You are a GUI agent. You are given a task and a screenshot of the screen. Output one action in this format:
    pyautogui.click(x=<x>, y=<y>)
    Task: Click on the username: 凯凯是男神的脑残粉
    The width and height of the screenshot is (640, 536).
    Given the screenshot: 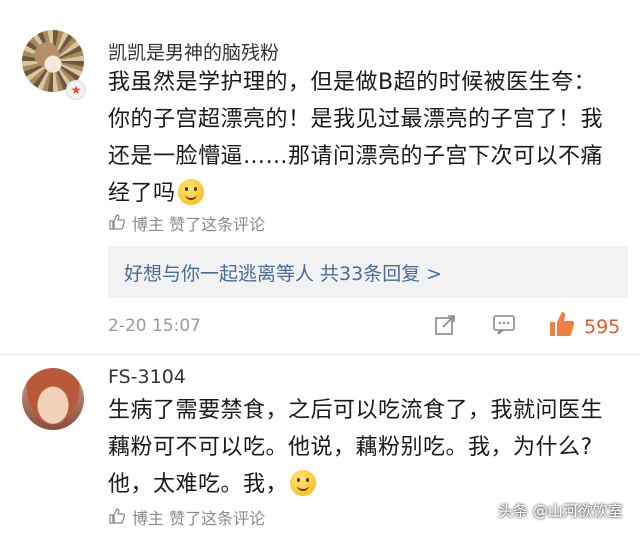 What is the action you would take?
    pyautogui.click(x=193, y=51)
    